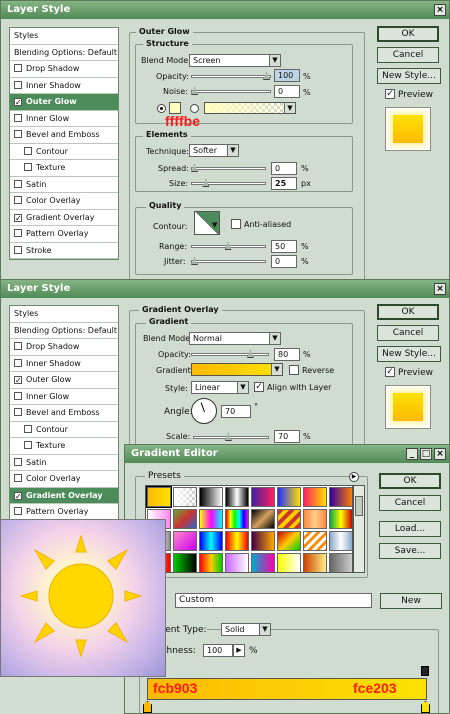 The height and width of the screenshot is (714, 450). Describe the element at coordinates (236, 411) in the screenshot. I see `angle-field: 70` at that location.